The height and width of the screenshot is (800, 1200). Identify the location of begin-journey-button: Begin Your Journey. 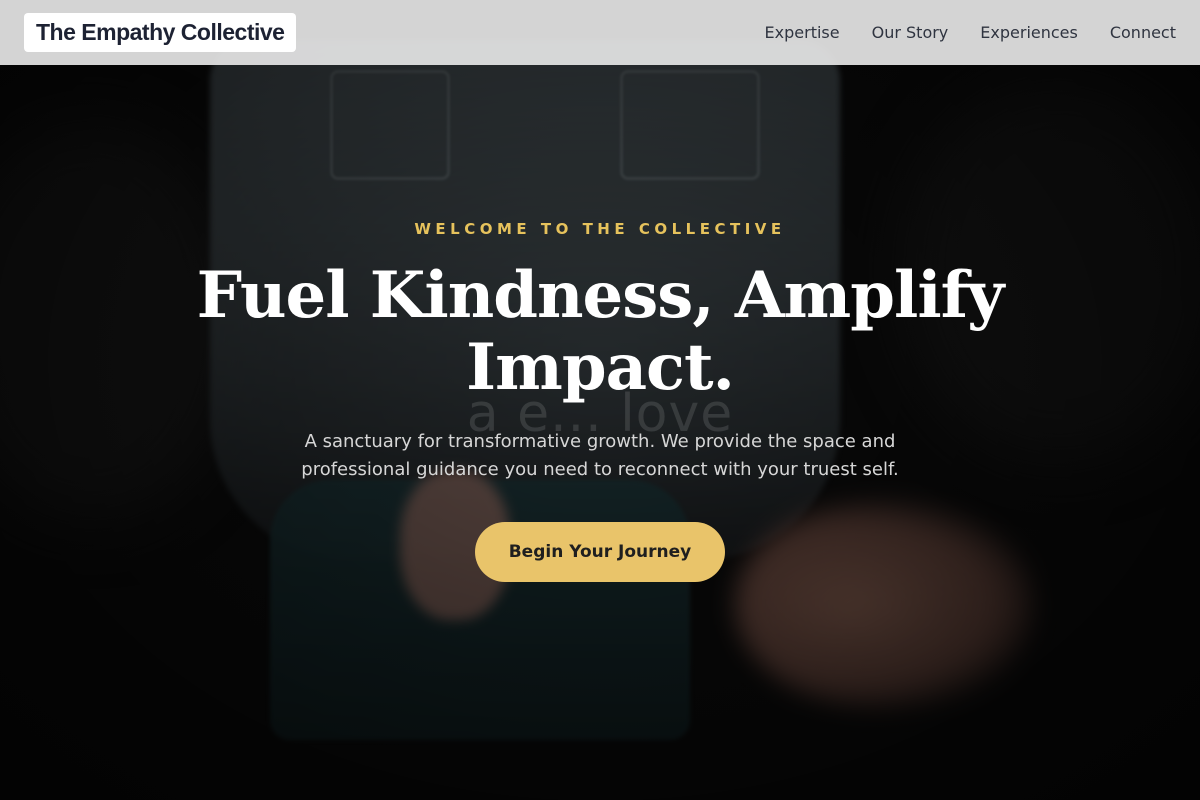
(600, 552).